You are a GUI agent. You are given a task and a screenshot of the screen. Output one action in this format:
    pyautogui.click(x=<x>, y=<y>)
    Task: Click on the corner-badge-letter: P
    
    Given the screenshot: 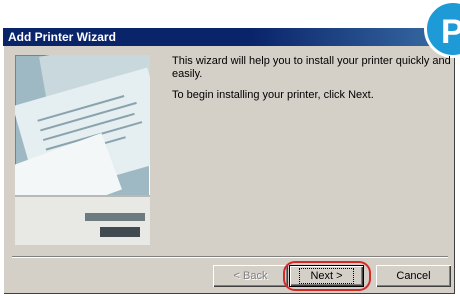 What is the action you would take?
    pyautogui.click(x=450, y=32)
    